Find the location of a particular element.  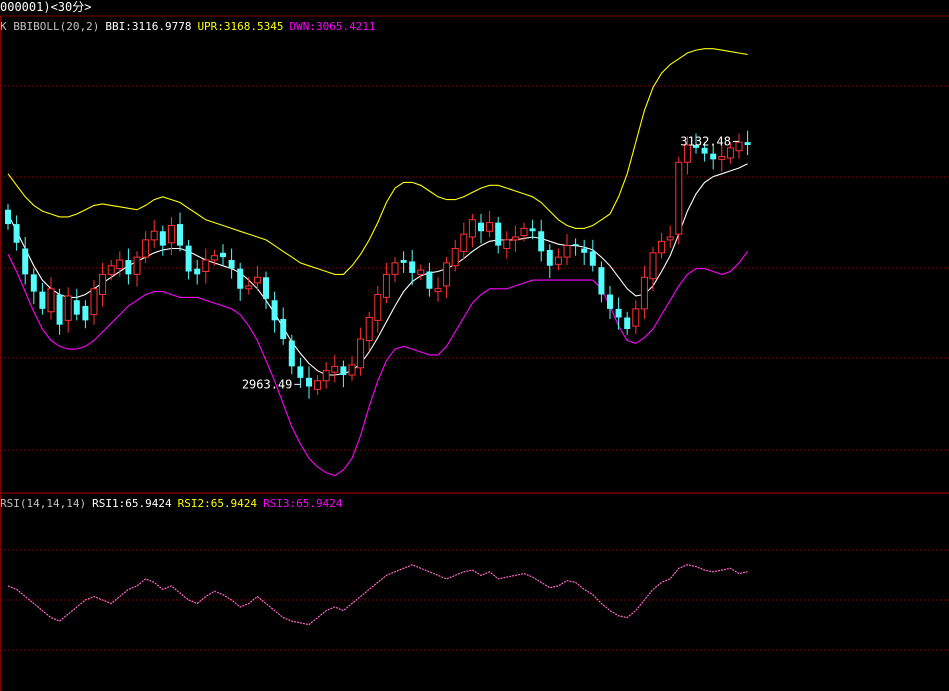

rsi-lines is located at coordinates (377, 595).